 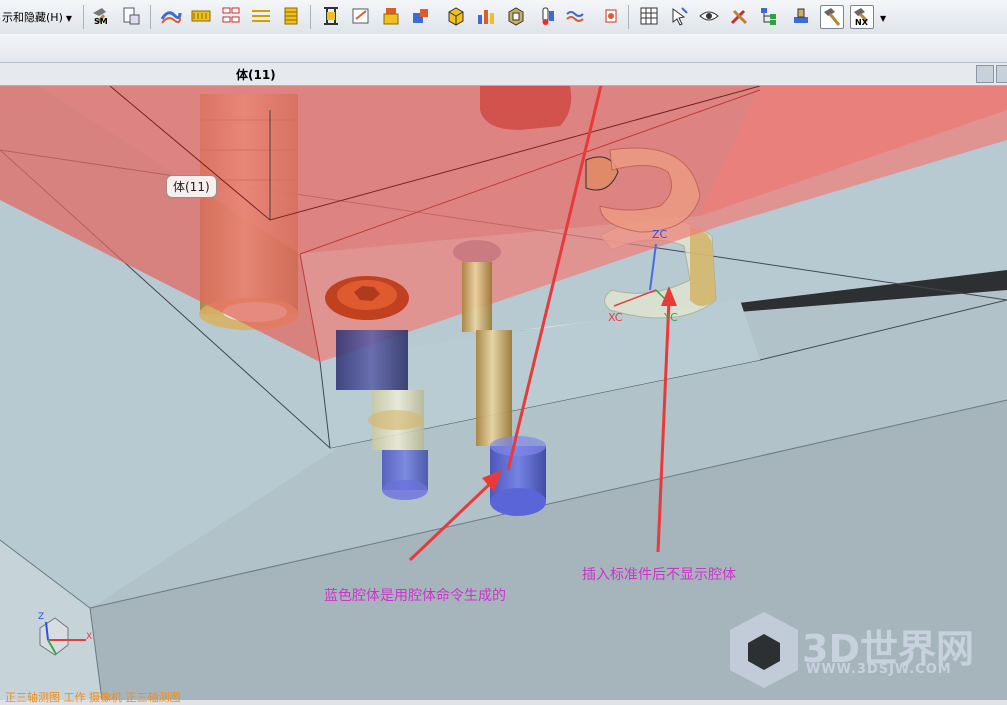 What do you see at coordinates (659, 575) in the screenshot?
I see `annotation-standard-part-note: 插入标准件后不显示腔体` at bounding box center [659, 575].